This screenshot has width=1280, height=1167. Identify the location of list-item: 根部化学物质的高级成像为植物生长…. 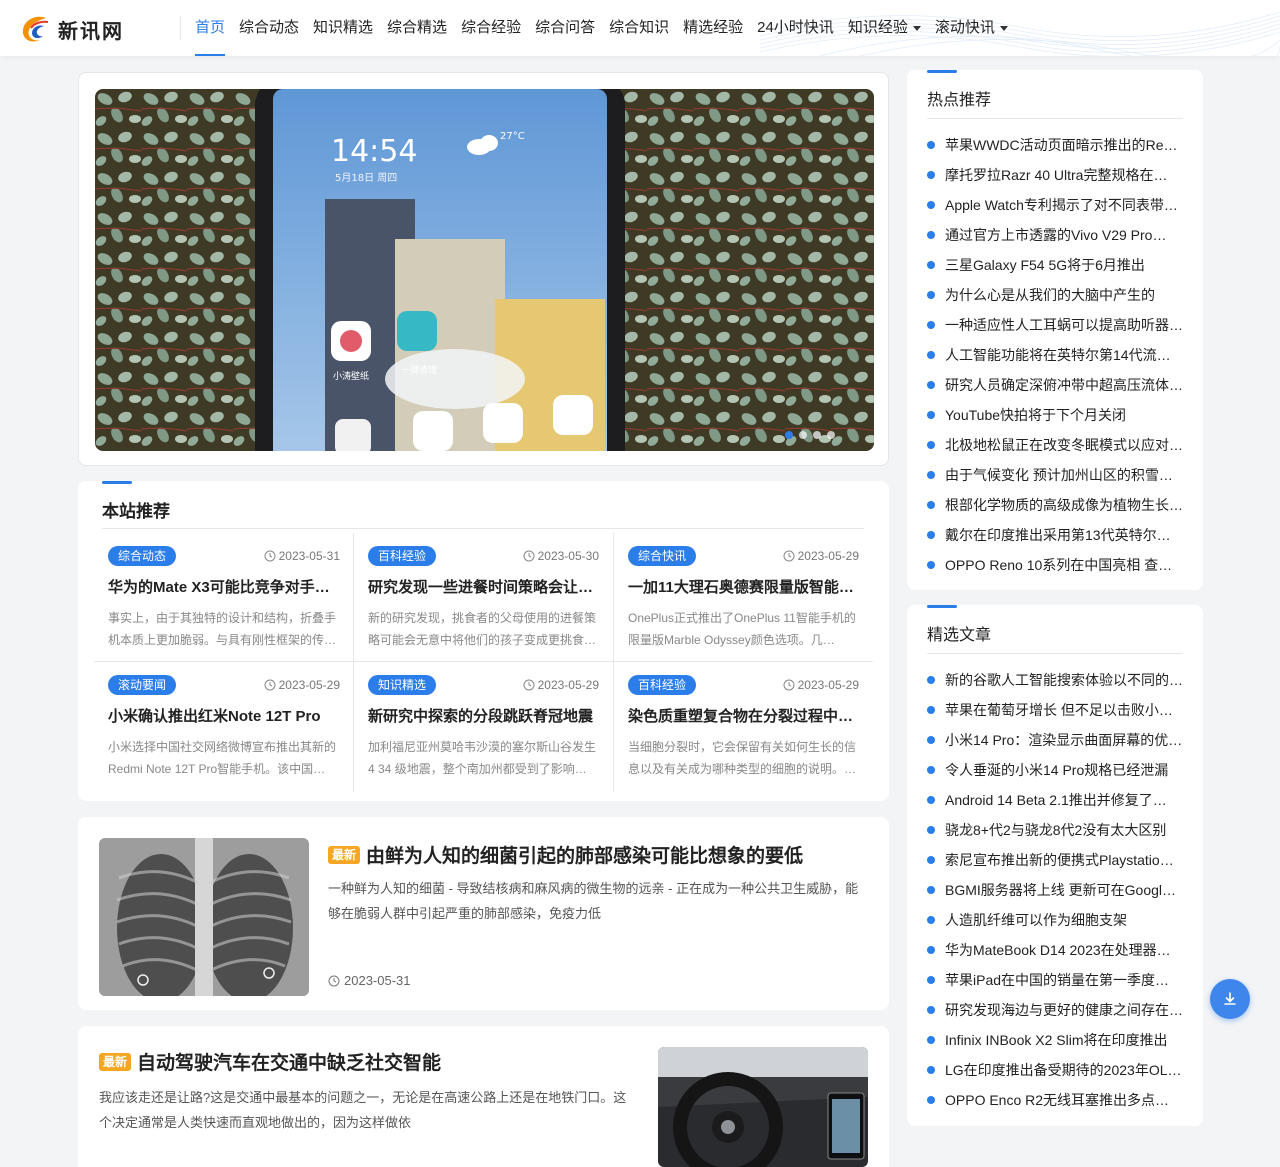
(1055, 505).